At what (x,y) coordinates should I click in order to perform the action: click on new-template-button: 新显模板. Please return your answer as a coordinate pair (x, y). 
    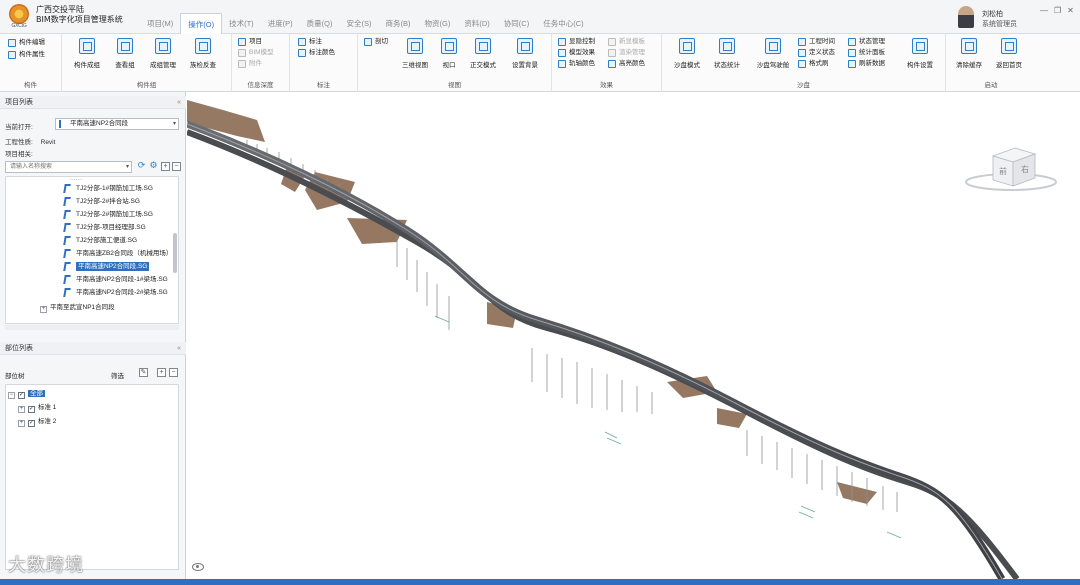
    Looking at the image, I should click on (626, 42).